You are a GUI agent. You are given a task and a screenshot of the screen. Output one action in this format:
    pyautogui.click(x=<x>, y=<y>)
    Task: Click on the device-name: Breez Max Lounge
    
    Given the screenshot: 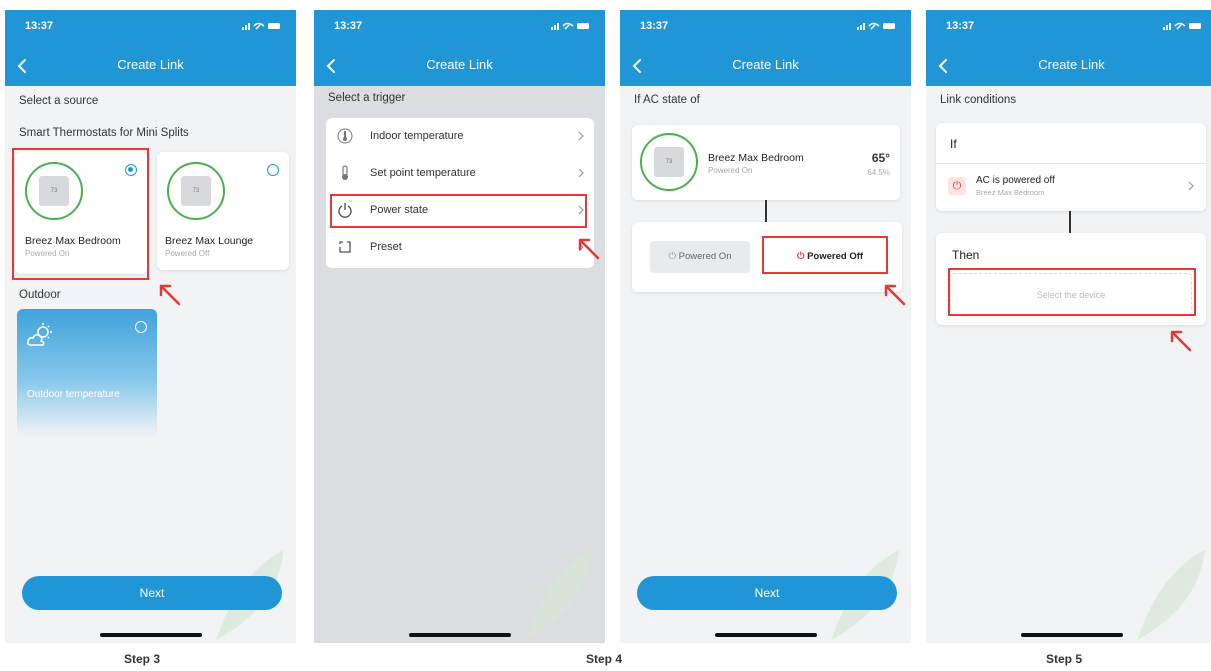 What is the action you would take?
    pyautogui.click(x=209, y=241)
    